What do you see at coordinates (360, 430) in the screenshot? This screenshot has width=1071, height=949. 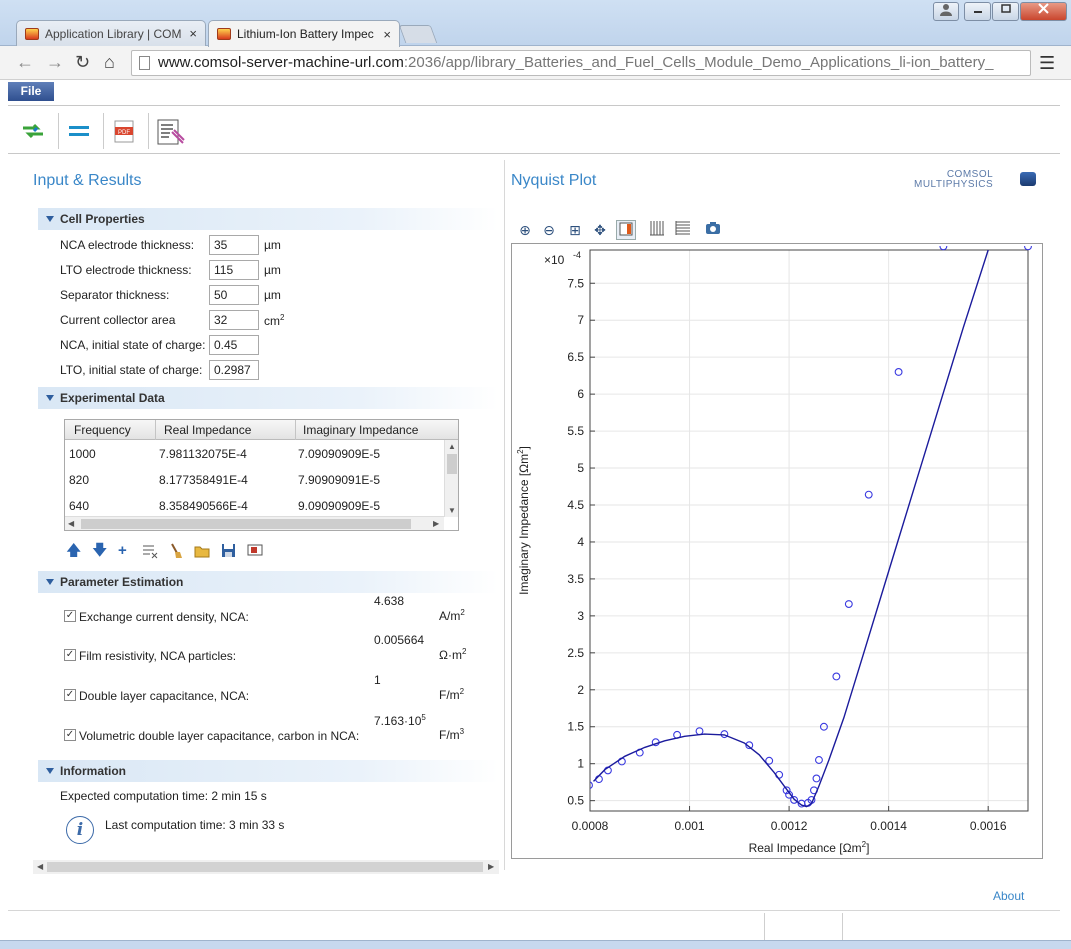 I see `column-header: Imaginary Impedance` at bounding box center [360, 430].